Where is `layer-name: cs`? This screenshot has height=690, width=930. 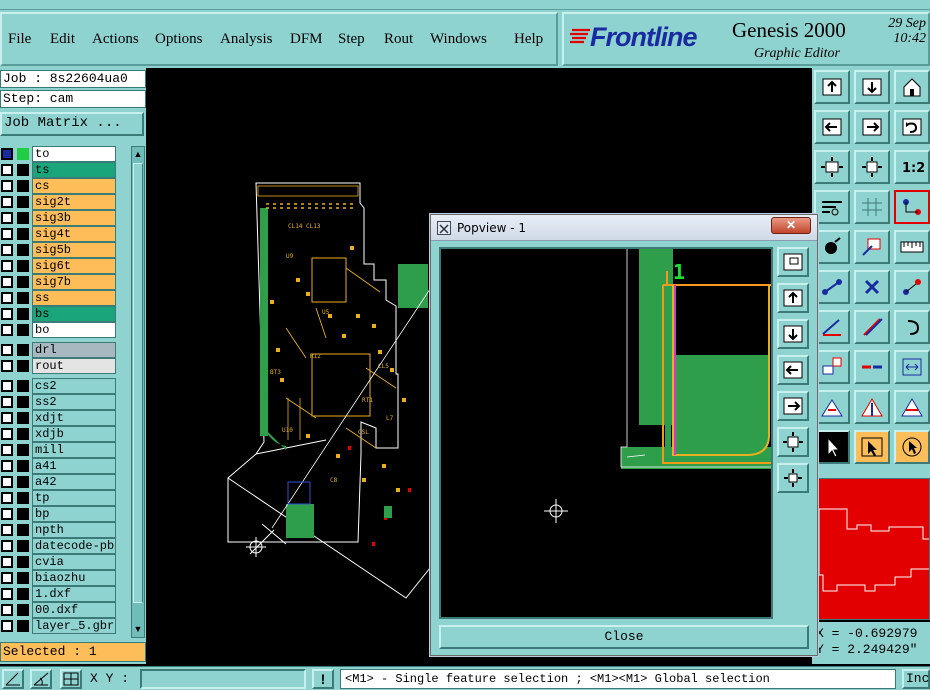 layer-name: cs is located at coordinates (74, 186).